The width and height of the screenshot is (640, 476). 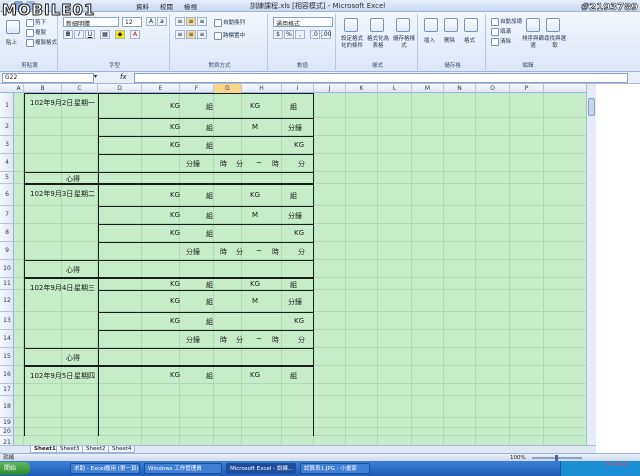 What do you see at coordinates (7, 423) in the screenshot?
I see `row-header-19: 19` at bounding box center [7, 423].